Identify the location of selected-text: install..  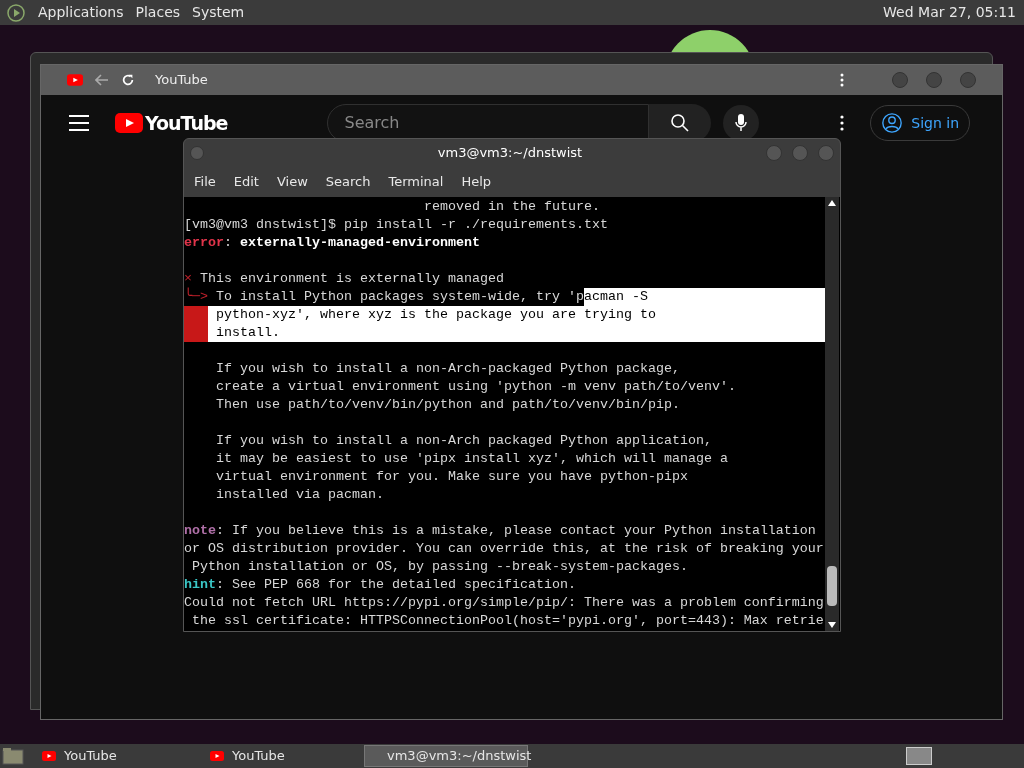
(520, 333).